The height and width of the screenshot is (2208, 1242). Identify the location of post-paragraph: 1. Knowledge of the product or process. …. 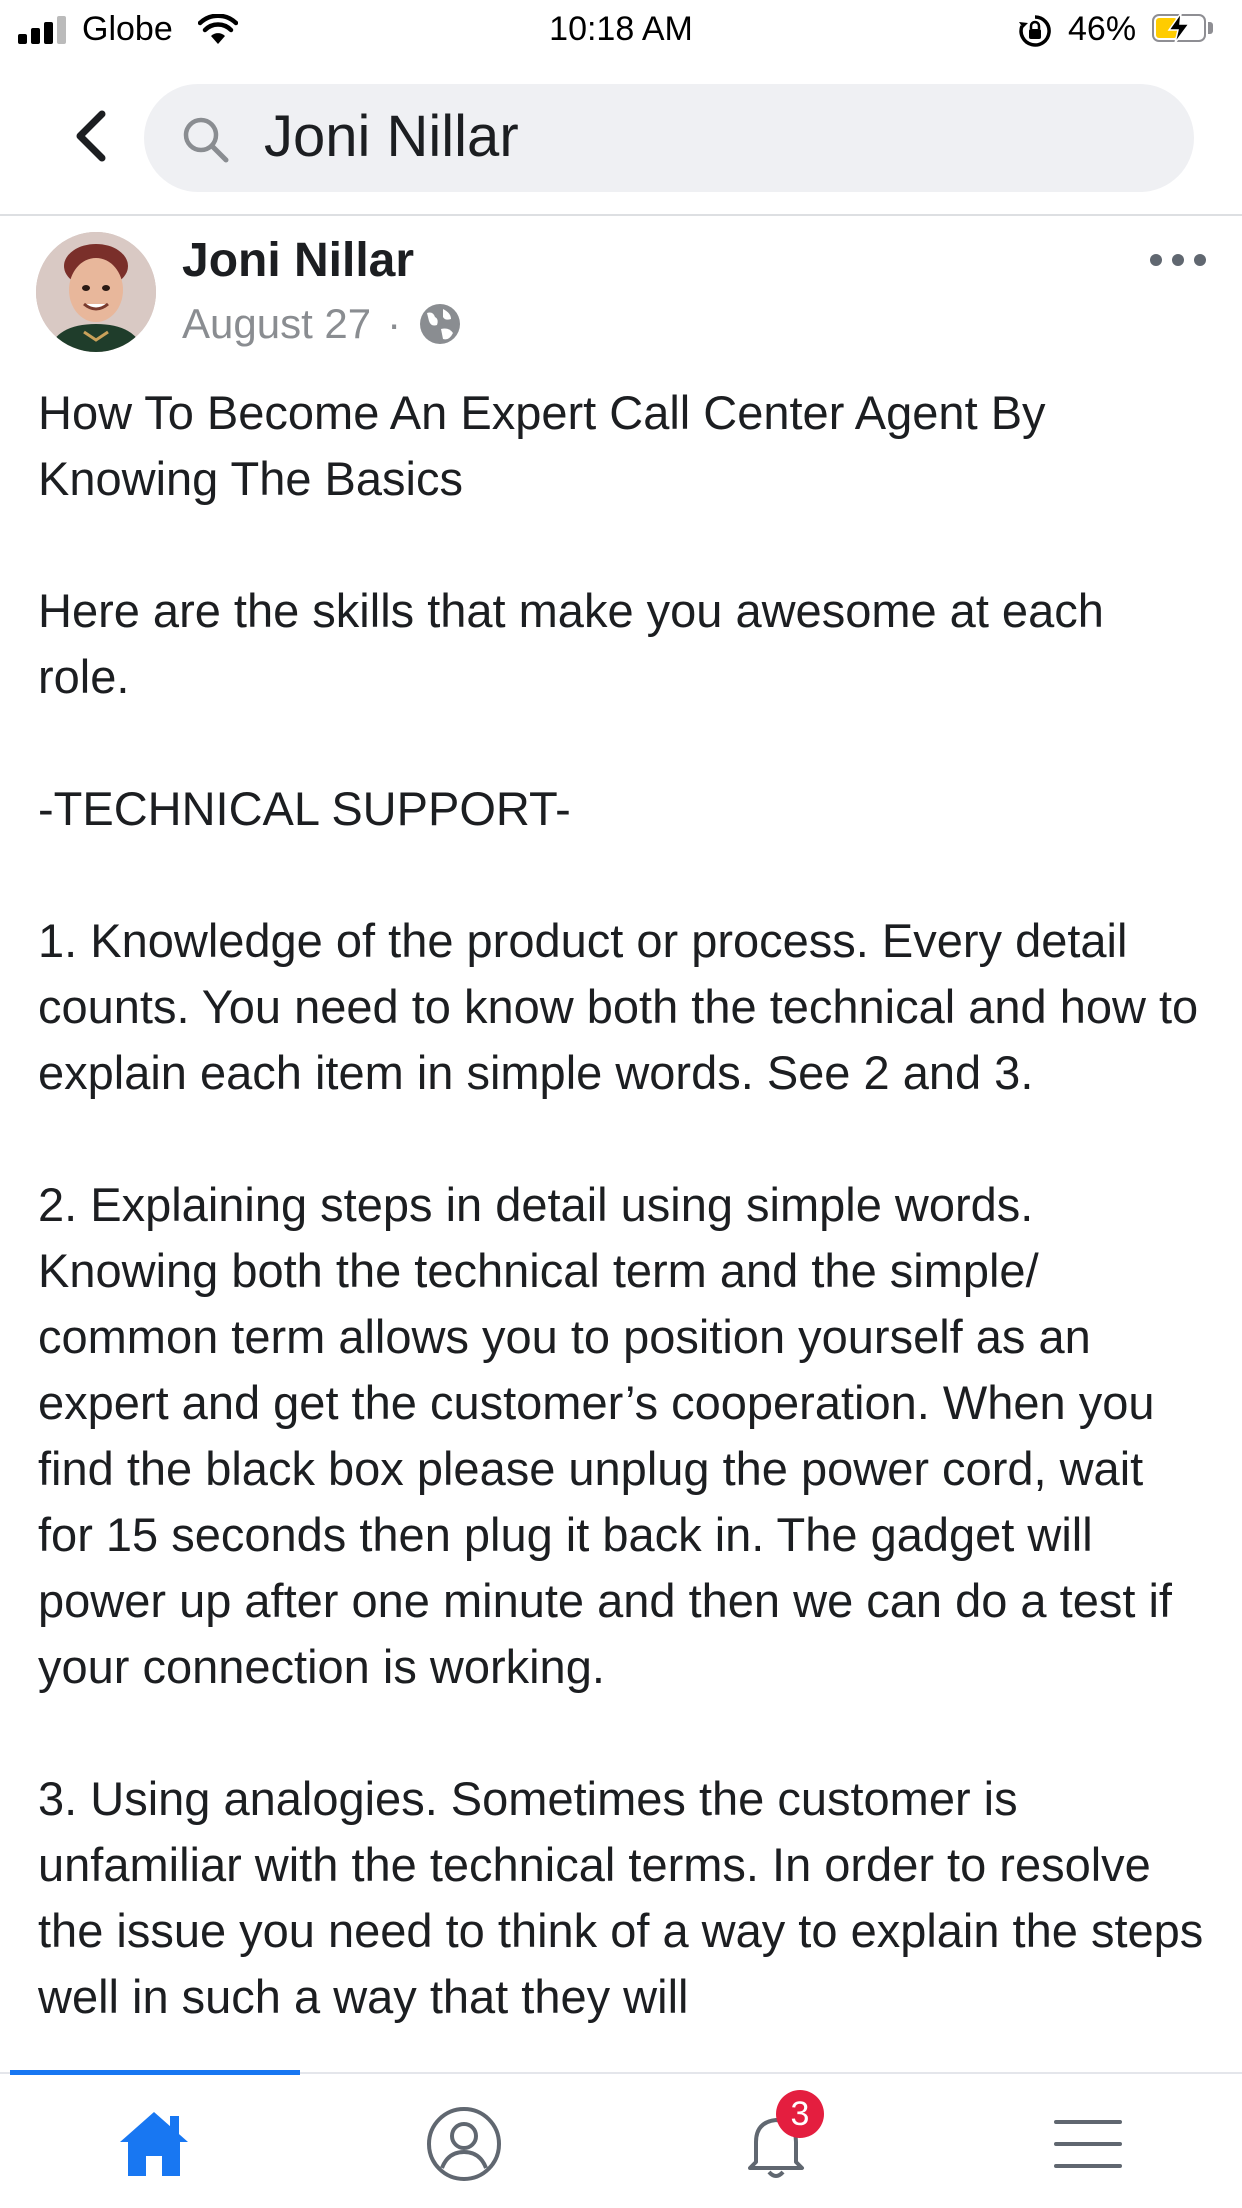
(625, 1006).